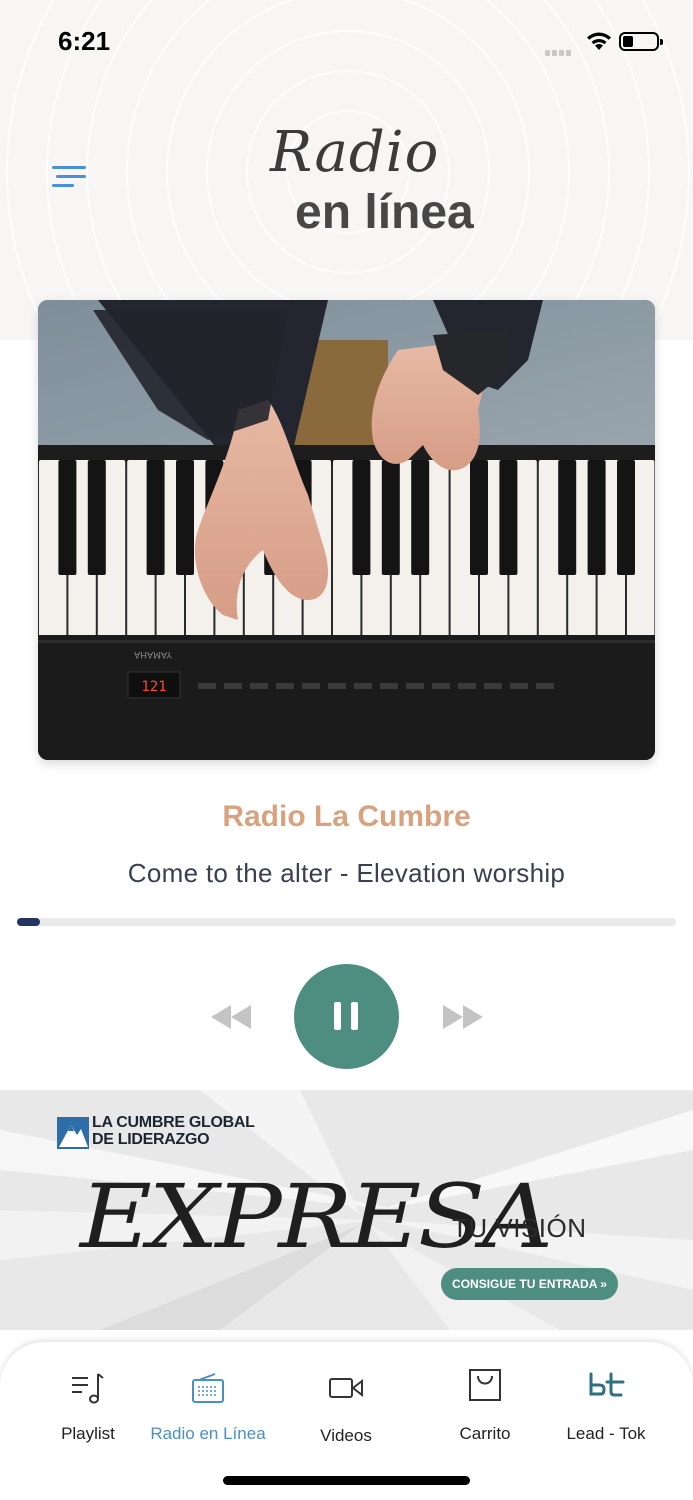  I want to click on status-bar: 6:21, so click(346, 42).